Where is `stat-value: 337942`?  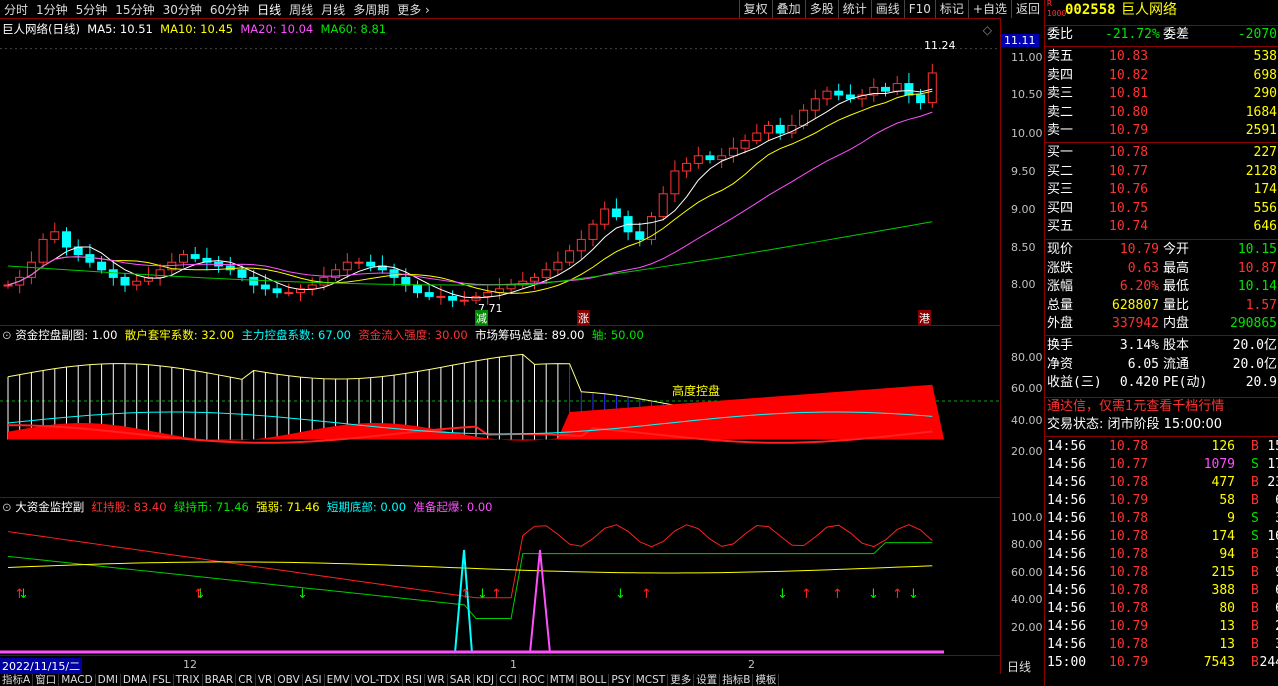 stat-value: 337942 is located at coordinates (1135, 323).